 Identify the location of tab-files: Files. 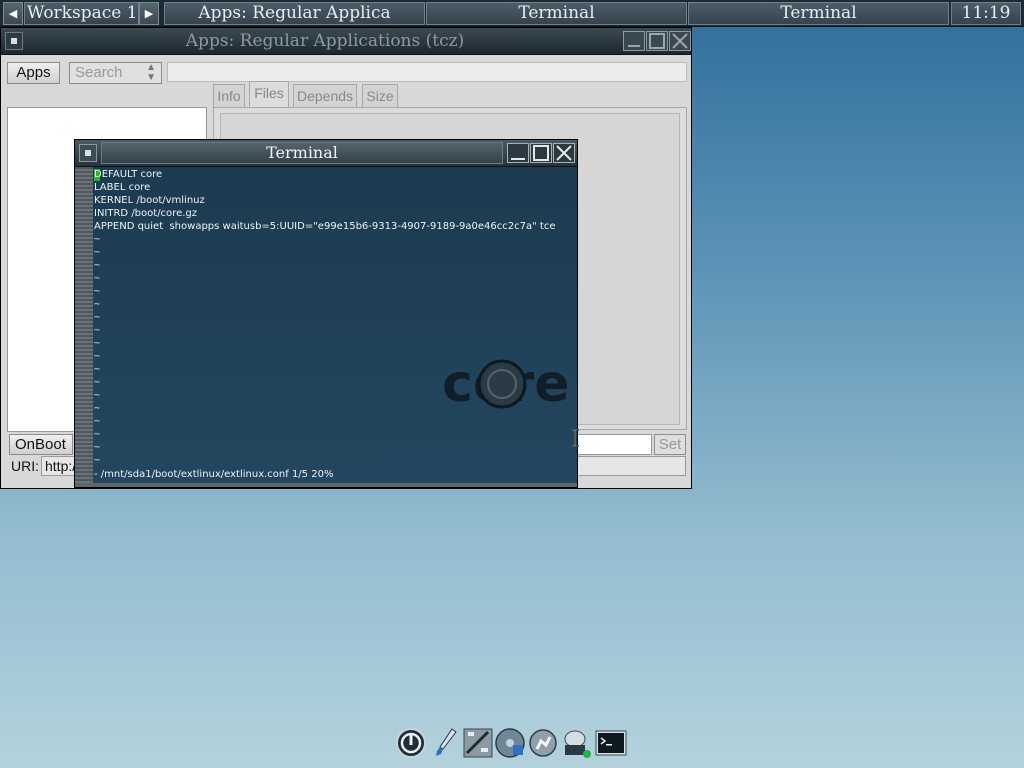
(269, 94).